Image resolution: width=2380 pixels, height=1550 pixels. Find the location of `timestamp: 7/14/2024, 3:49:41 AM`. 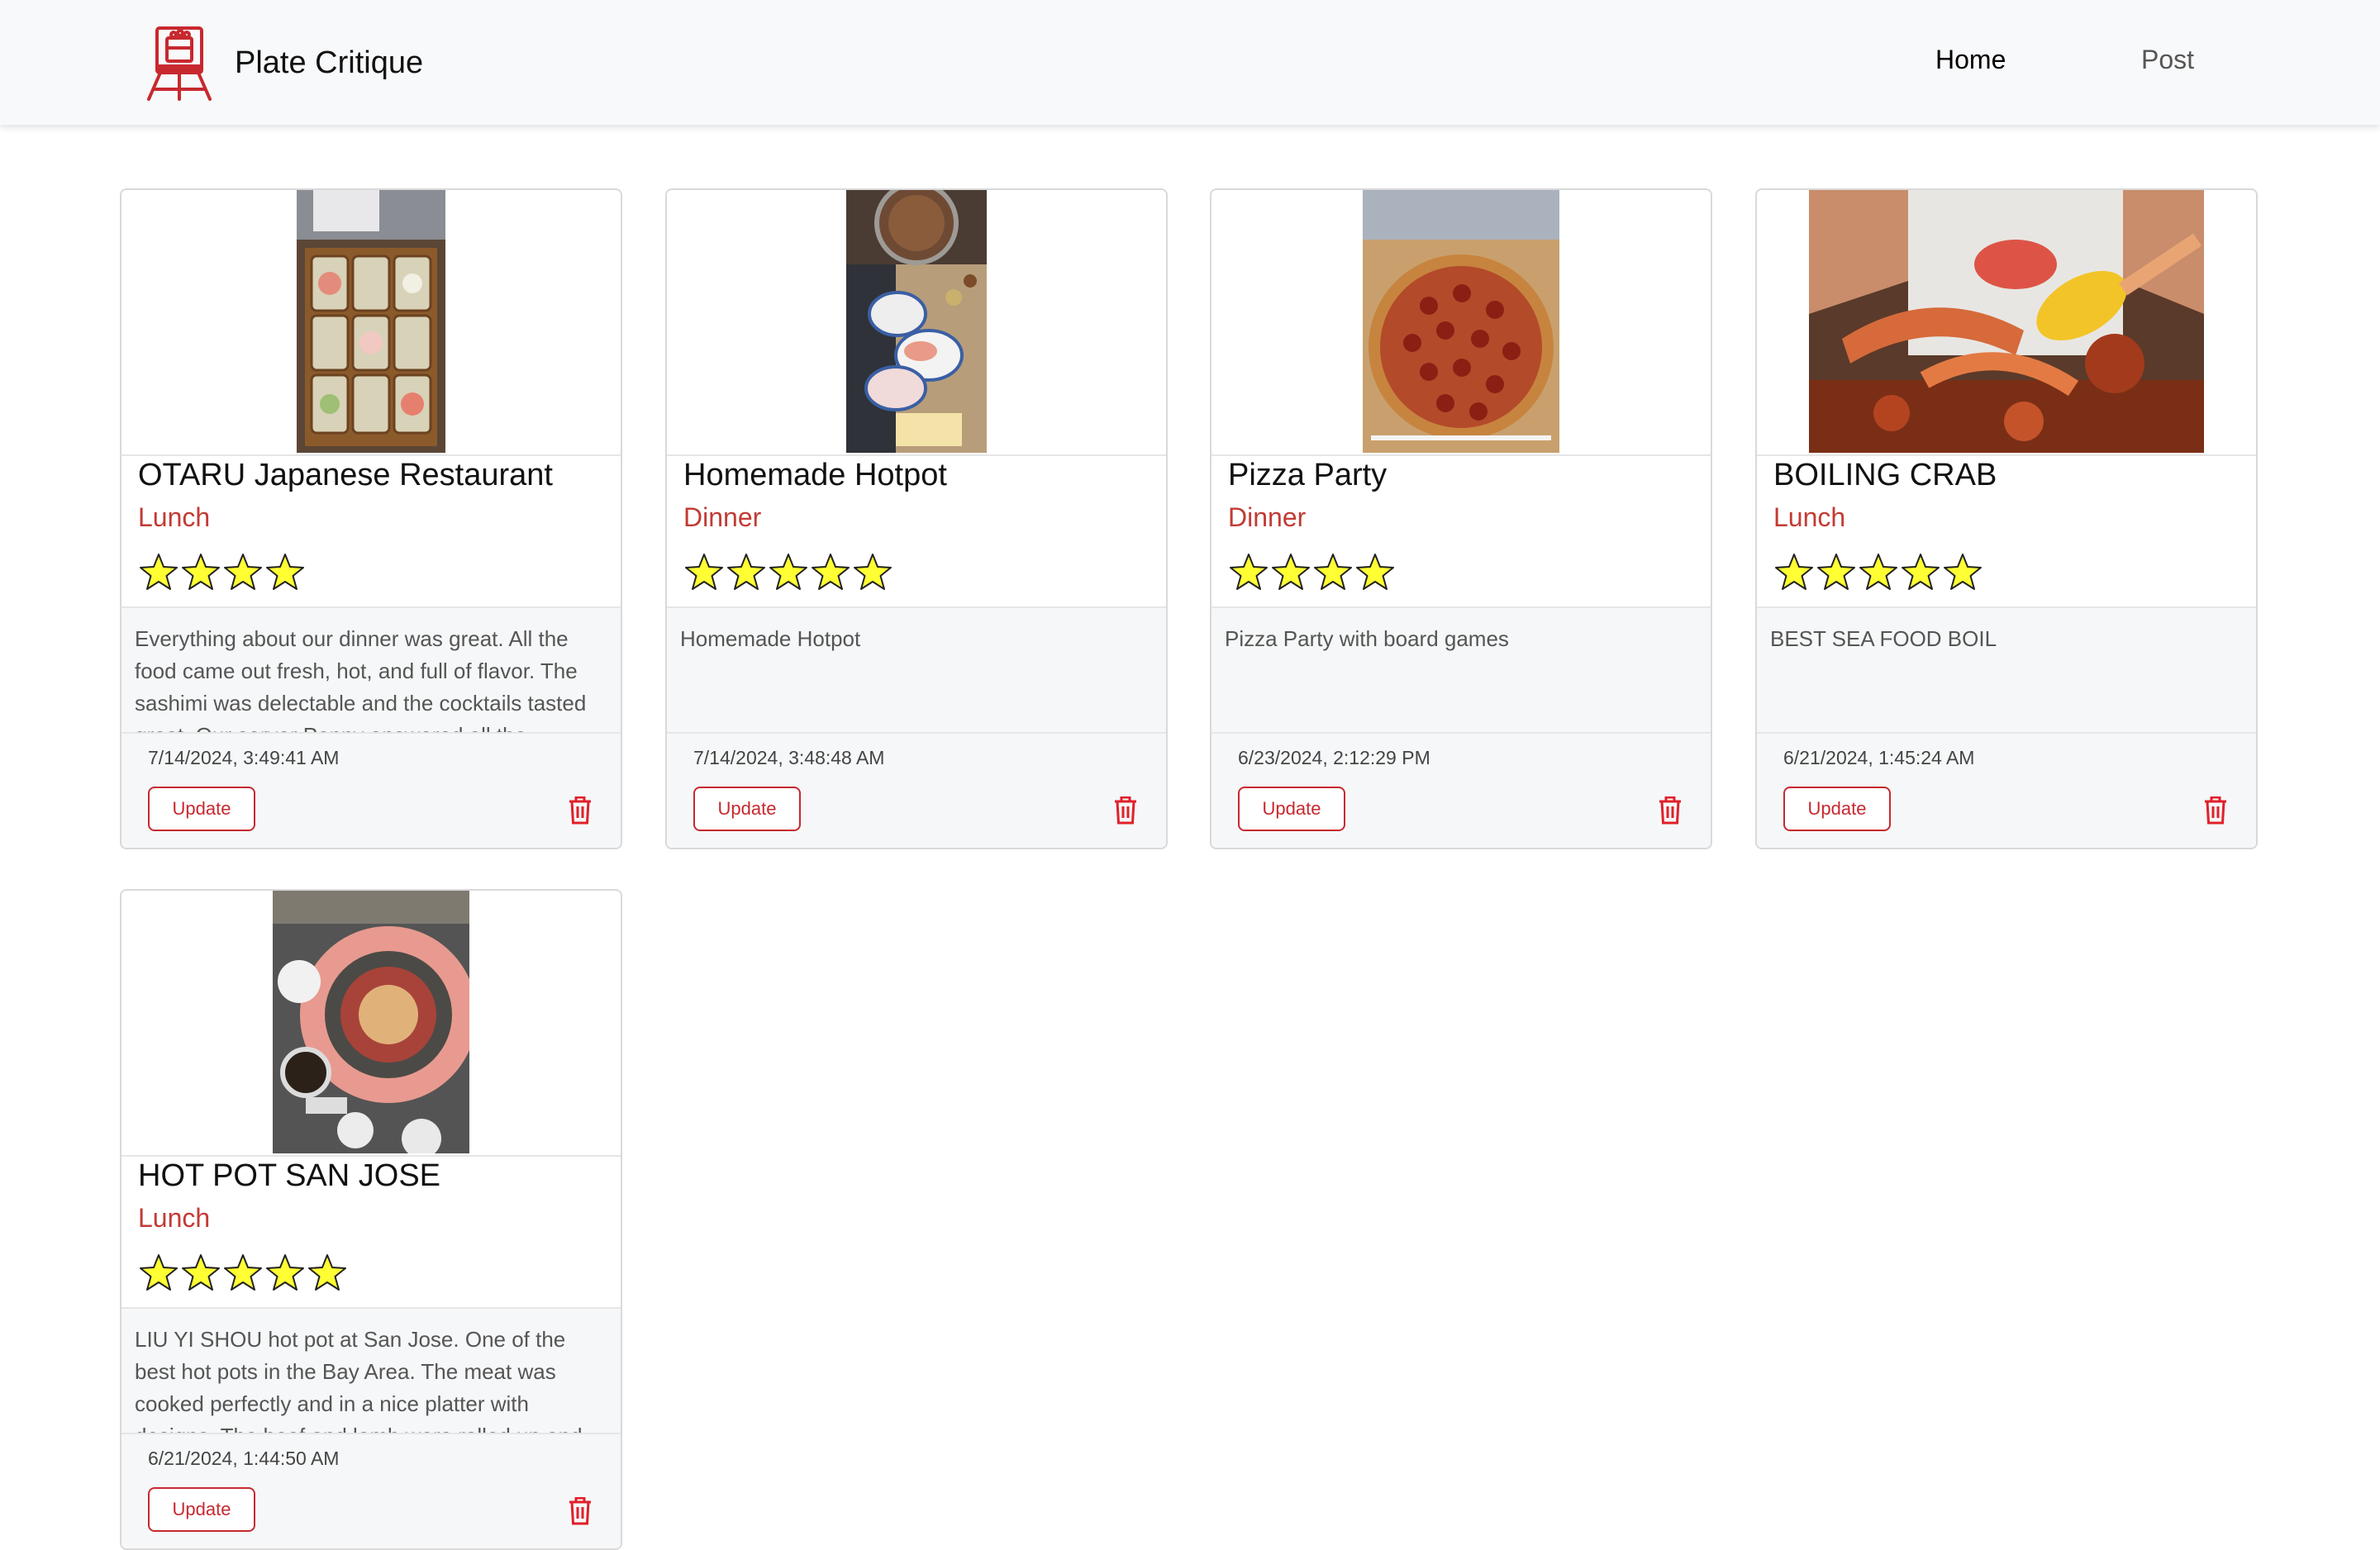

timestamp: 7/14/2024, 3:49:41 AM is located at coordinates (244, 757).